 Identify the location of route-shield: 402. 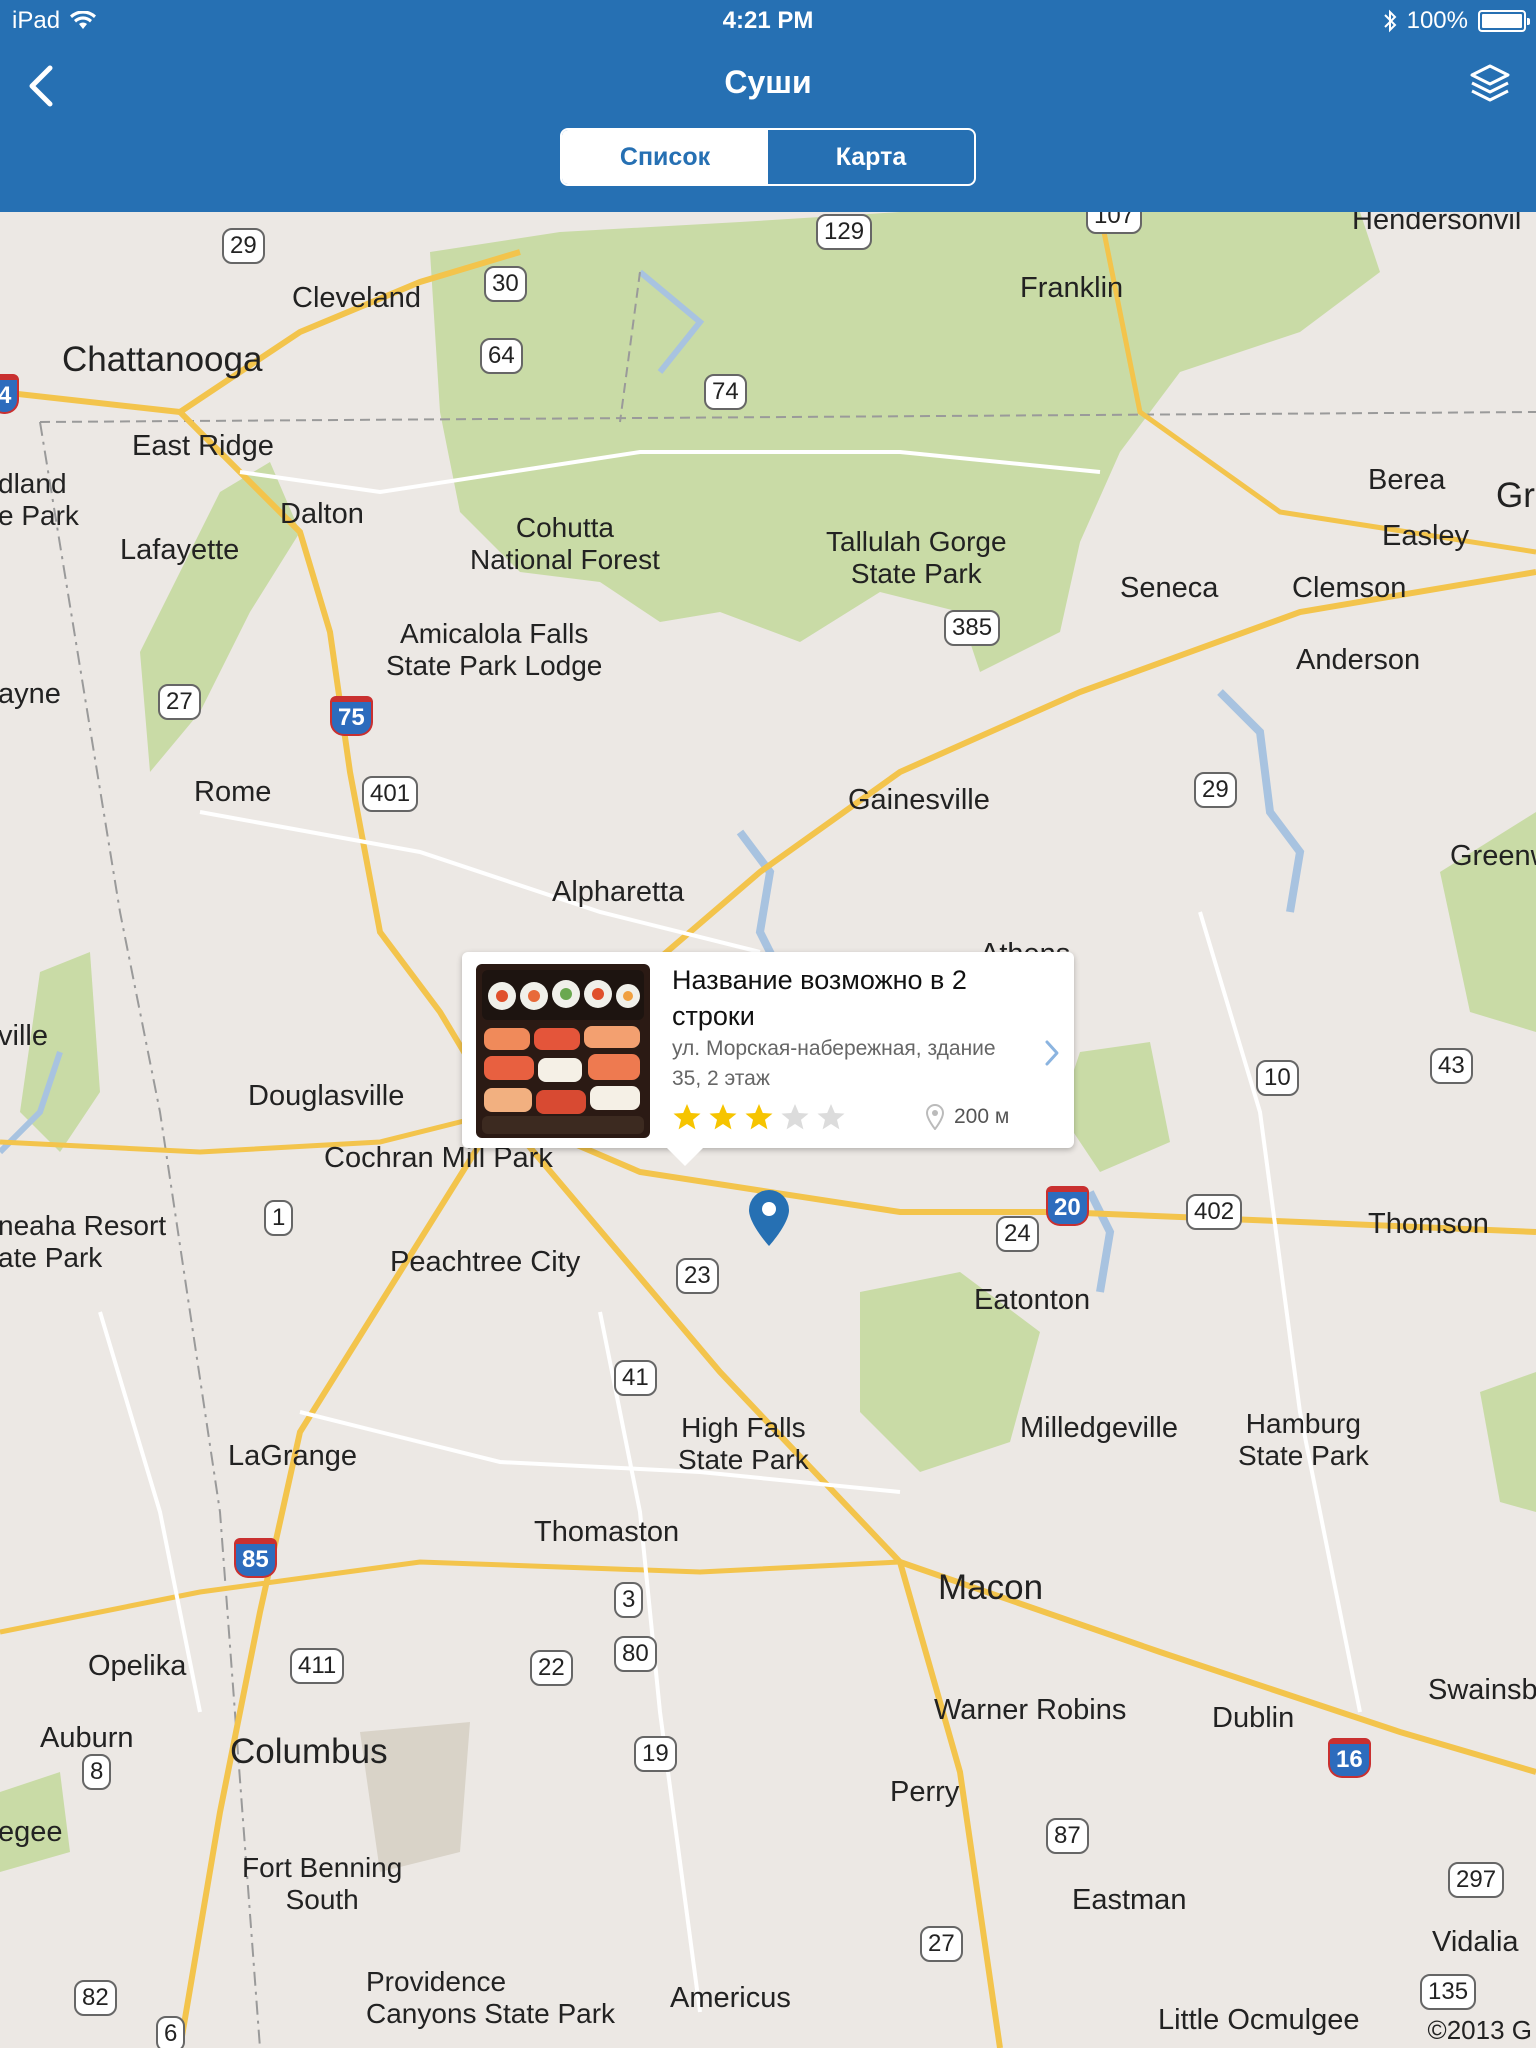
(1214, 1212).